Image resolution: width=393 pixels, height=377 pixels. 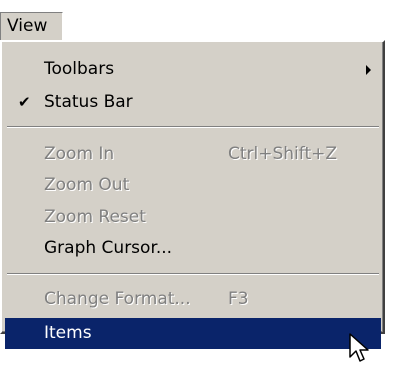 What do you see at coordinates (193, 154) in the screenshot?
I see `menu-item-zoom-in: Zoom In Ctrl+Shift+Z` at bounding box center [193, 154].